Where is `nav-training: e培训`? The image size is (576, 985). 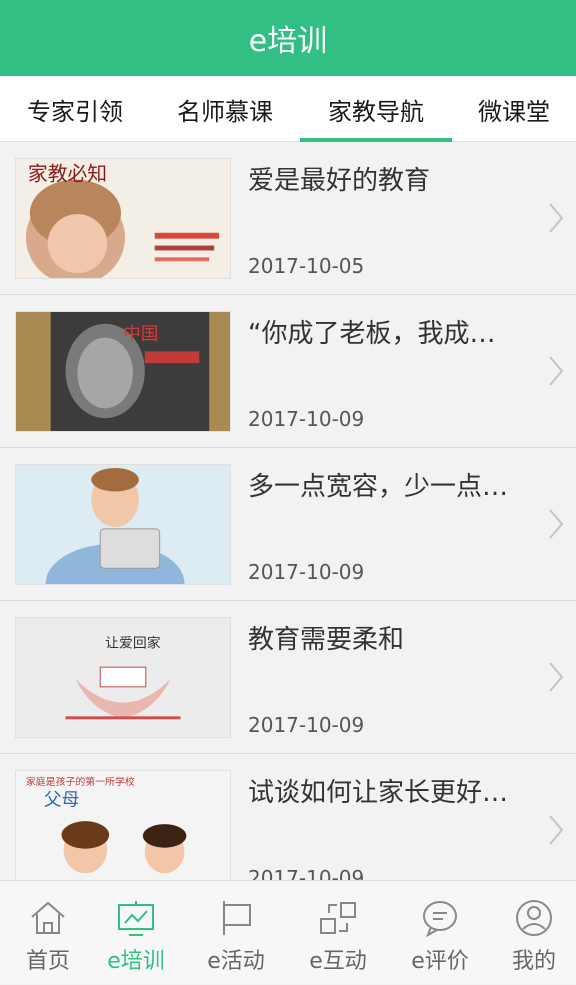
nav-training: e培训 is located at coordinates (136, 933).